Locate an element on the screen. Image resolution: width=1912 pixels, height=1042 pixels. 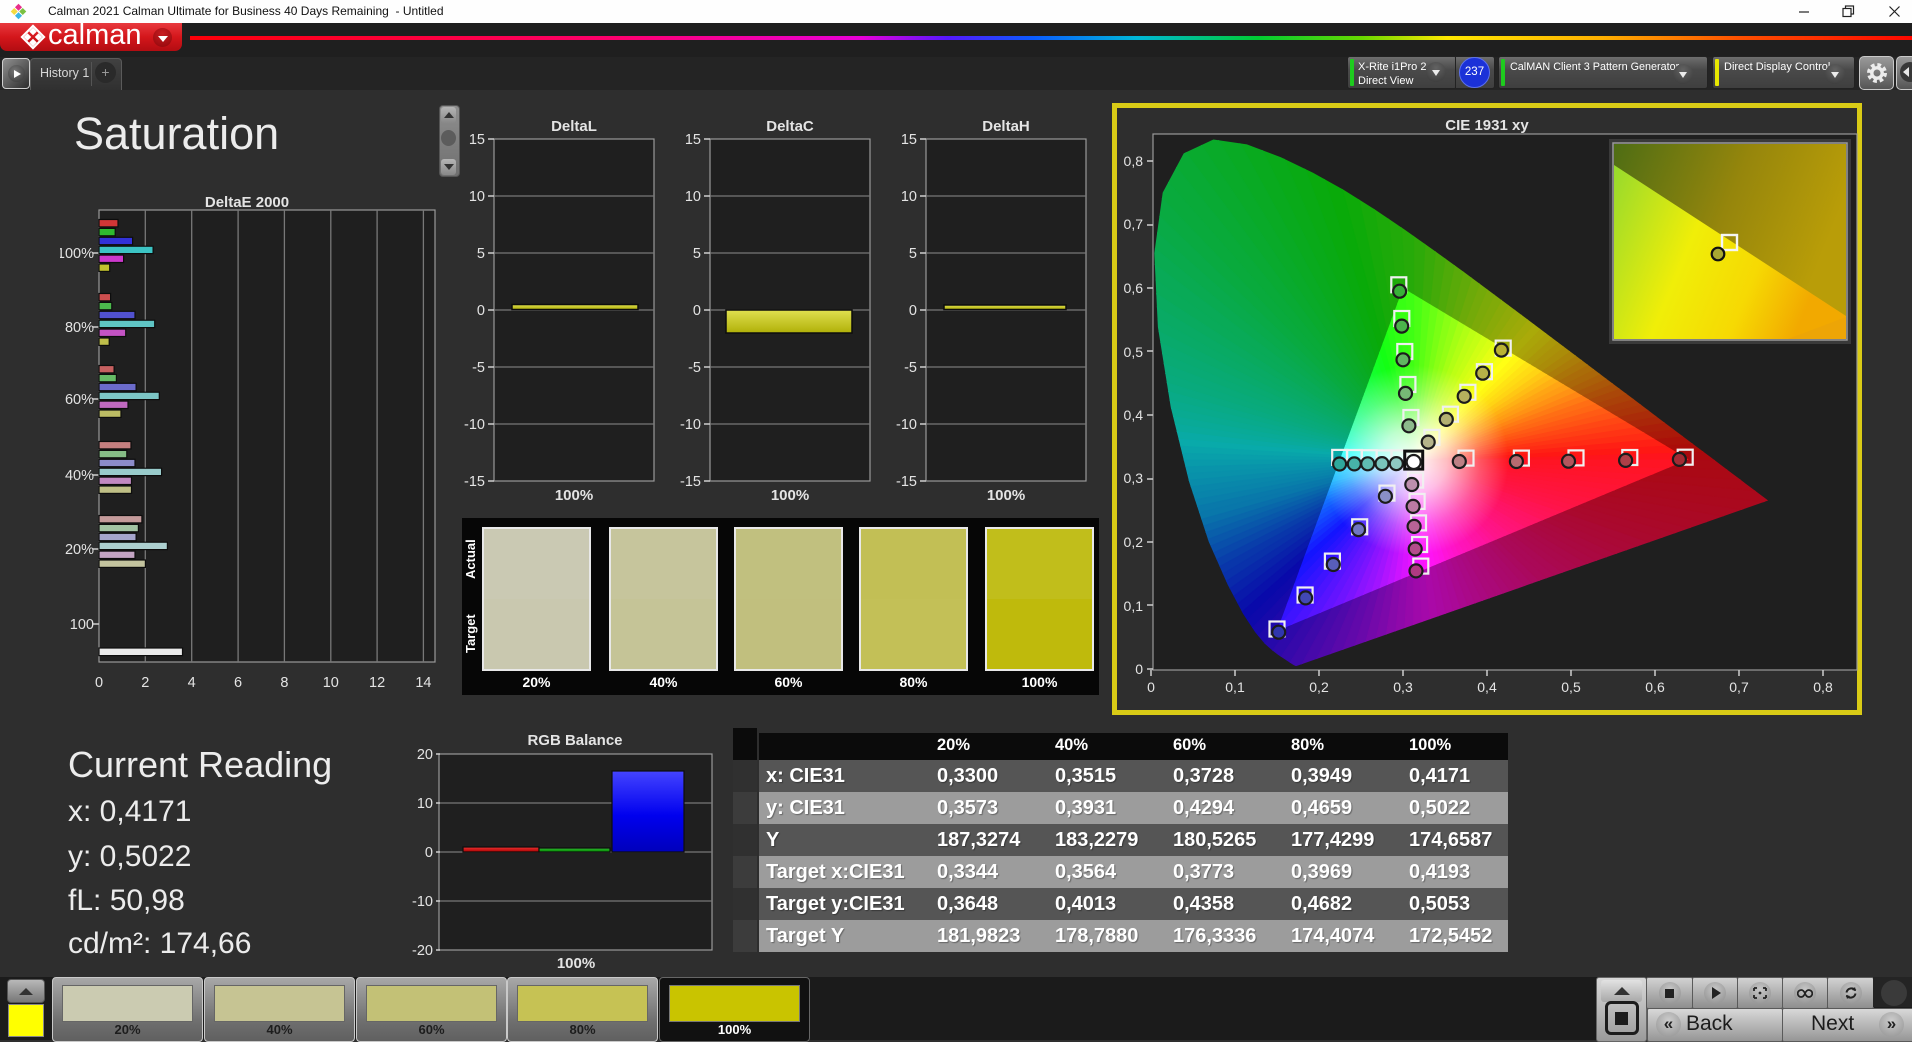
svg-text: 100 is located at coordinates (82, 625).